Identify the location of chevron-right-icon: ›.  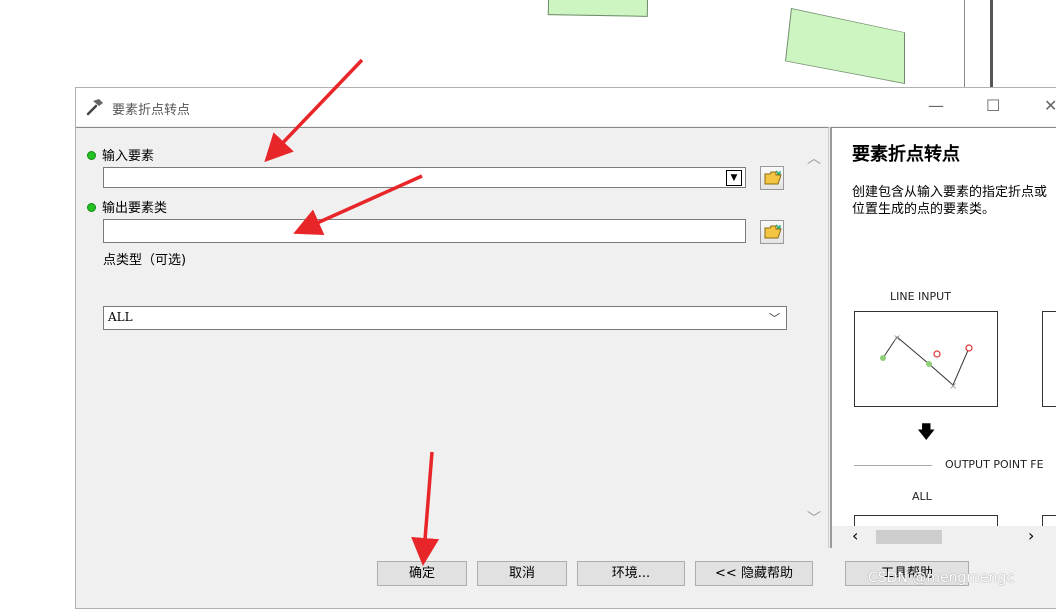
(1031, 535).